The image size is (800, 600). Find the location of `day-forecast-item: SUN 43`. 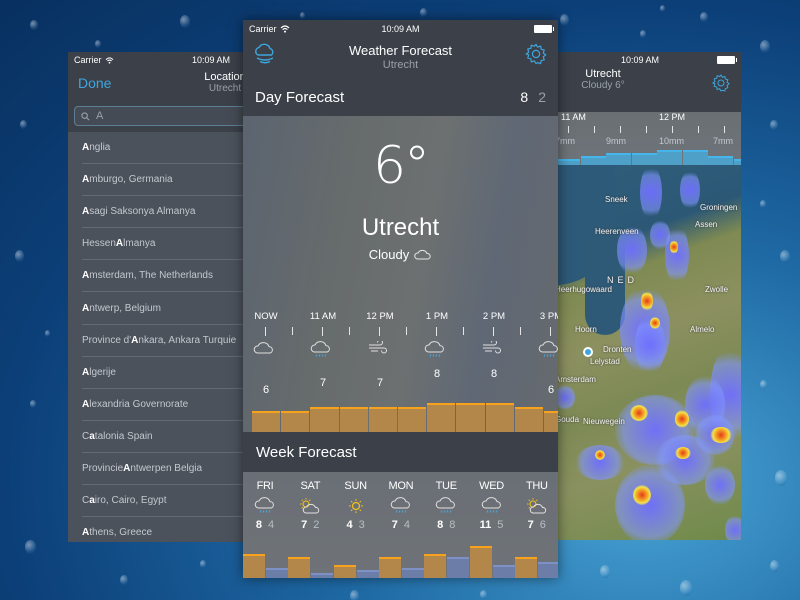

day-forecast-item: SUN 43 is located at coordinates (356, 505).